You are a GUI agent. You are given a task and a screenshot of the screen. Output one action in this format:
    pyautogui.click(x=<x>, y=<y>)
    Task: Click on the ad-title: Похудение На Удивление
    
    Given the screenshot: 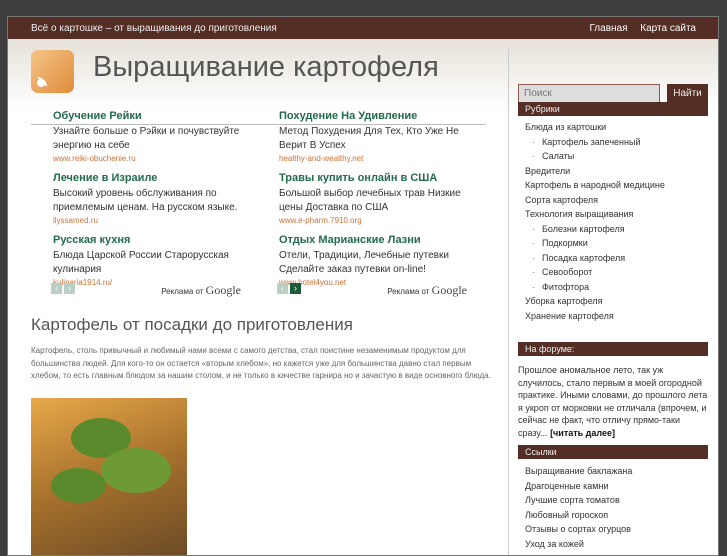 What is the action you would take?
    pyautogui.click(x=379, y=116)
    